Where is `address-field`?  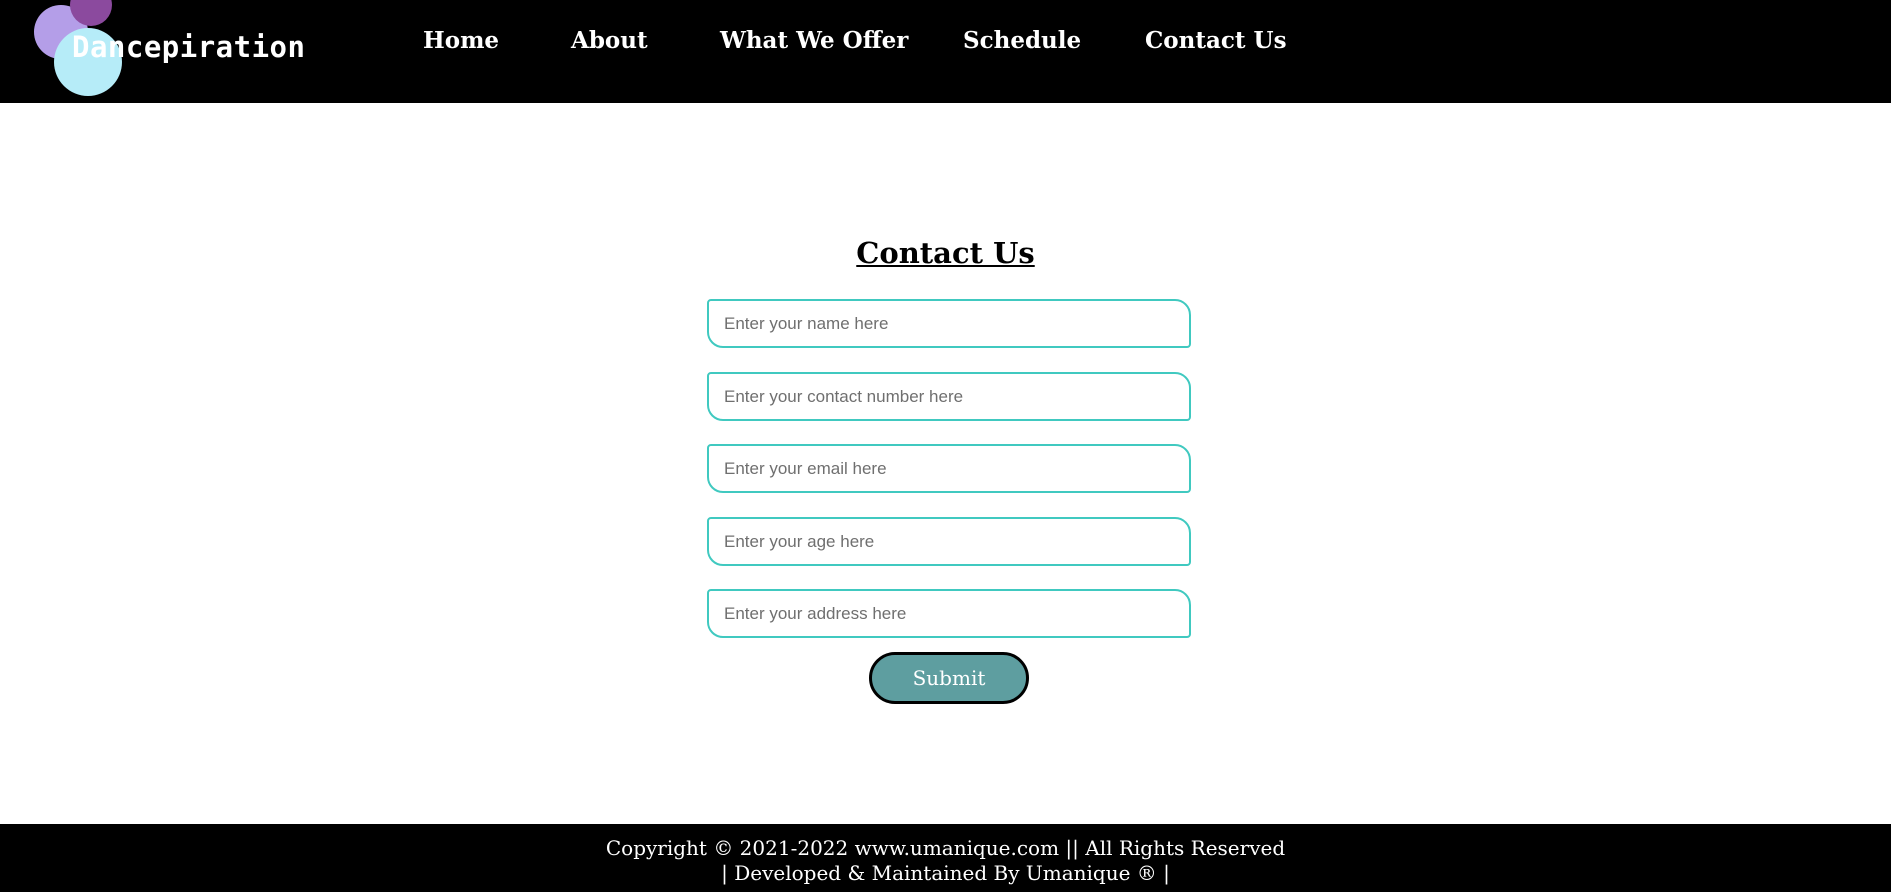
address-field is located at coordinates (949, 613).